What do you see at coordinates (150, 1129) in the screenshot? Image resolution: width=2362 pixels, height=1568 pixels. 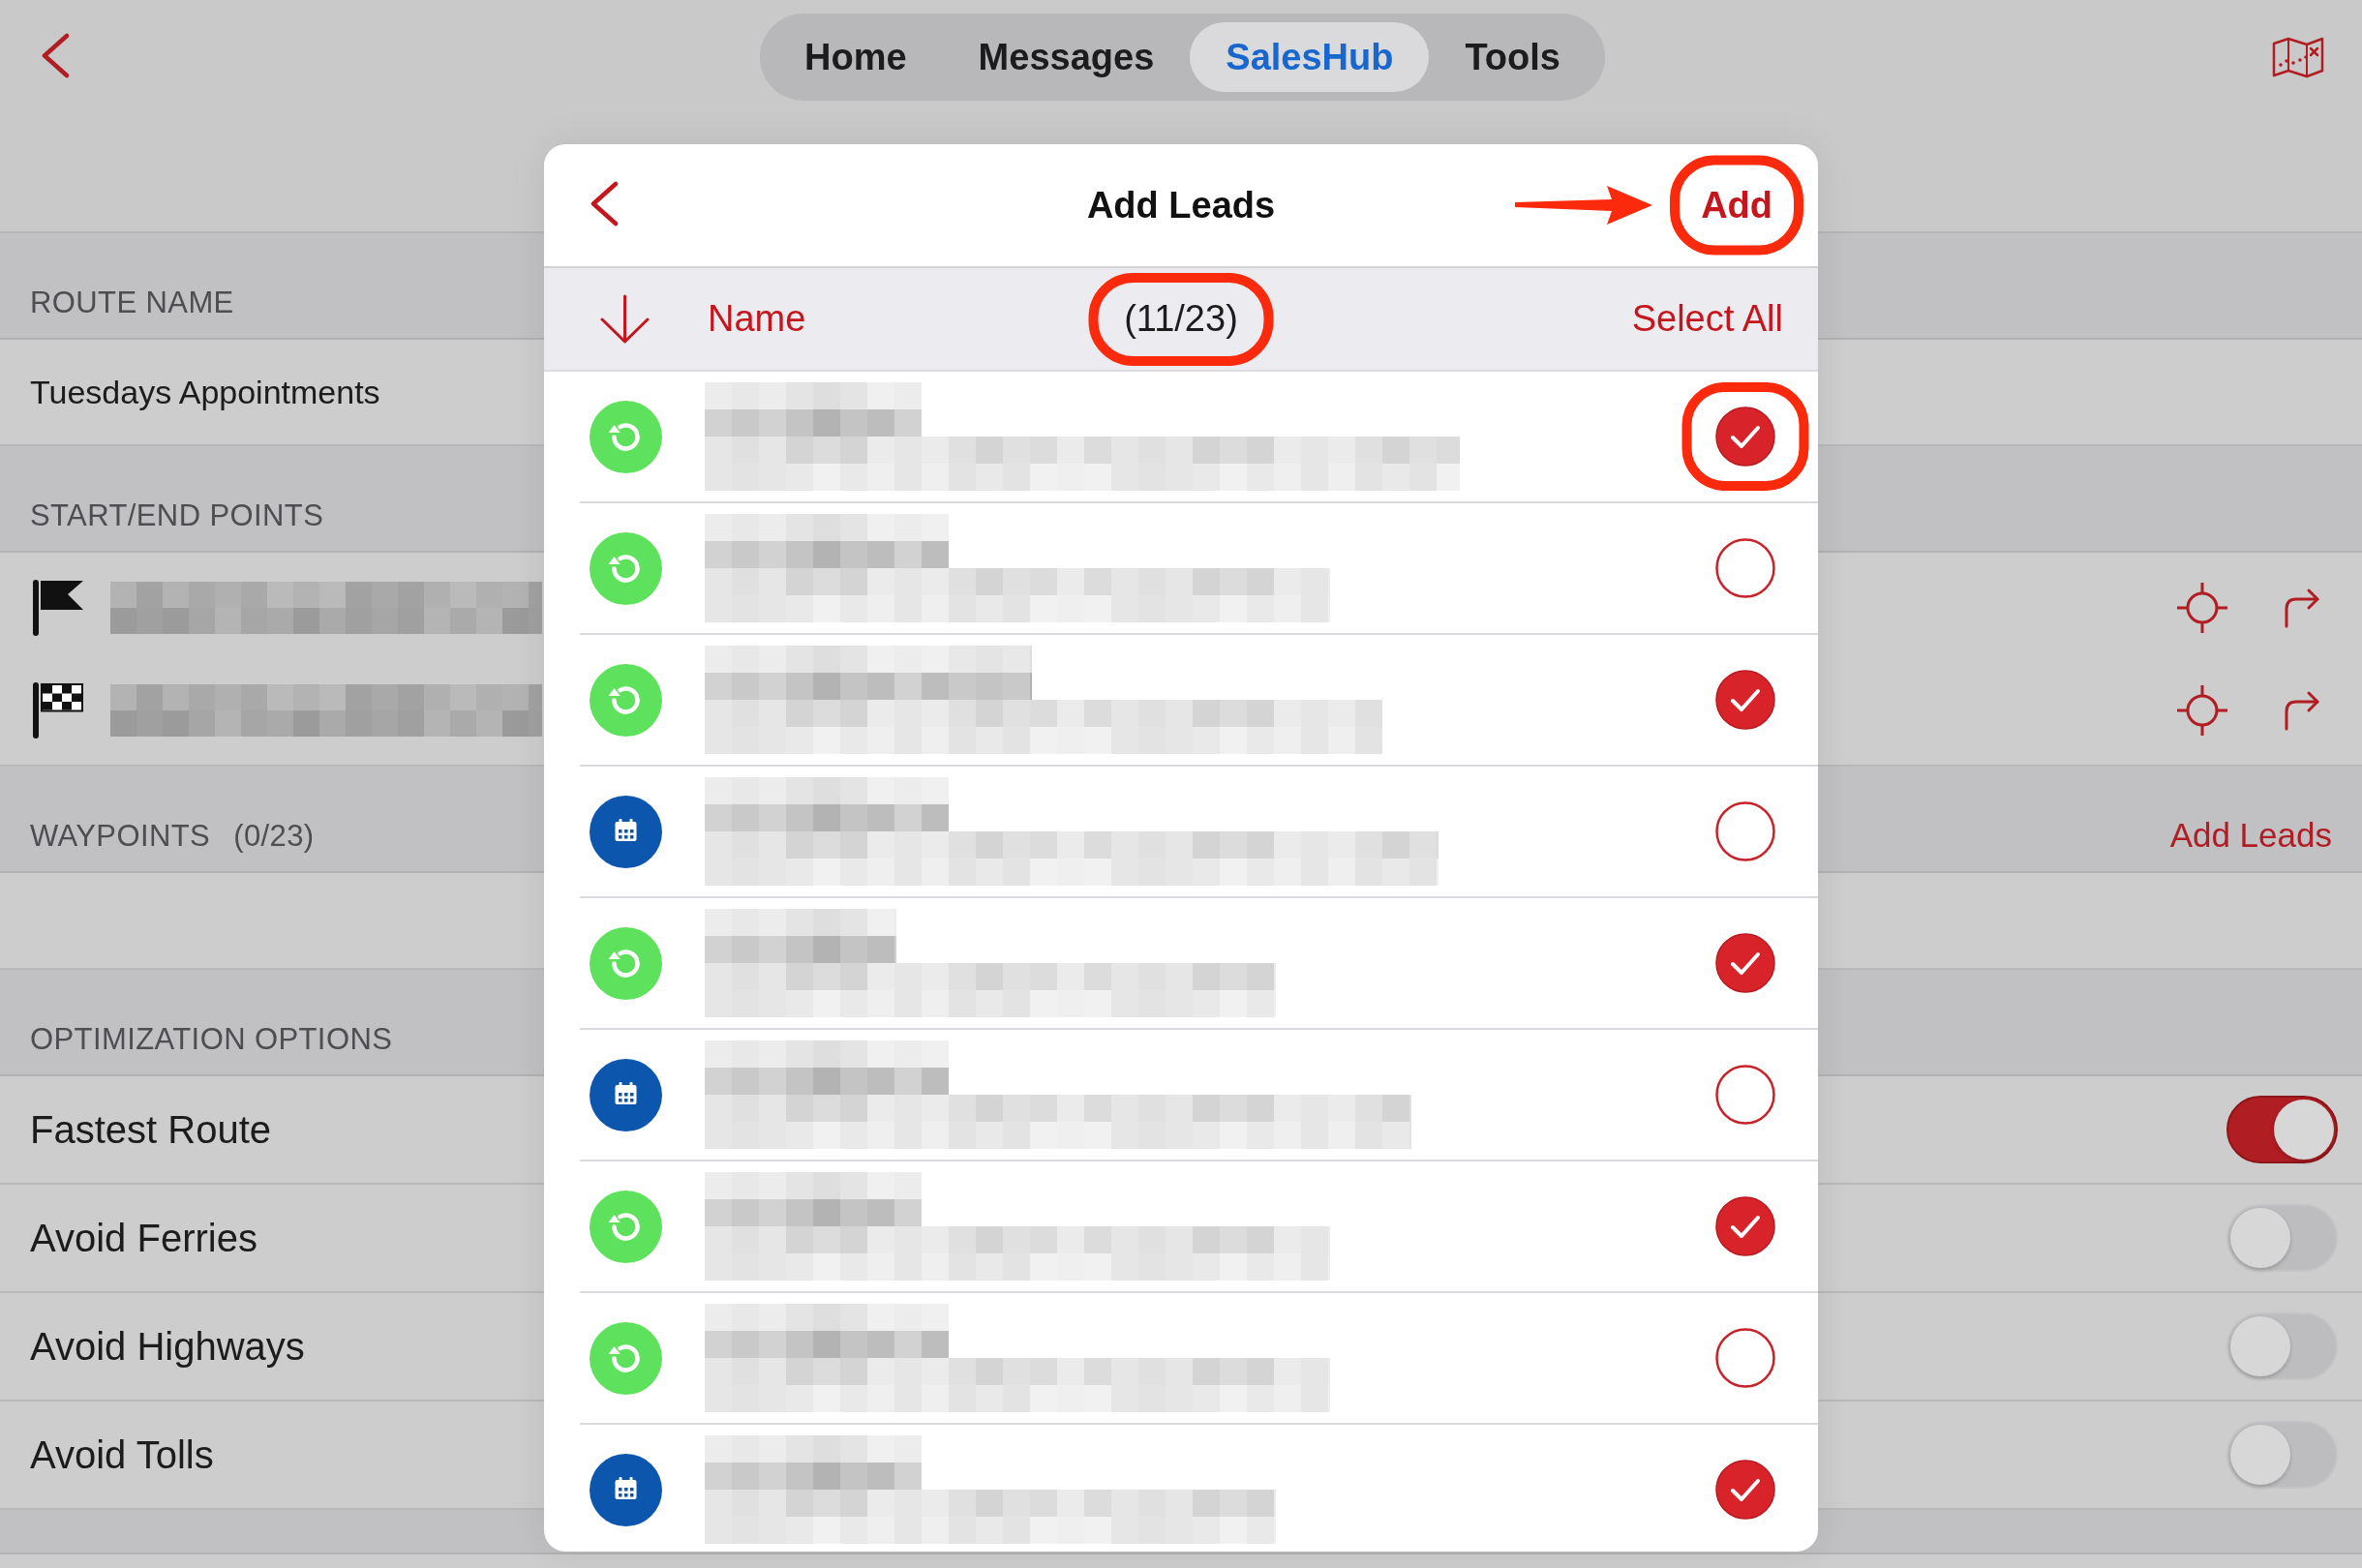 I see `option-label: Fastest Route` at bounding box center [150, 1129].